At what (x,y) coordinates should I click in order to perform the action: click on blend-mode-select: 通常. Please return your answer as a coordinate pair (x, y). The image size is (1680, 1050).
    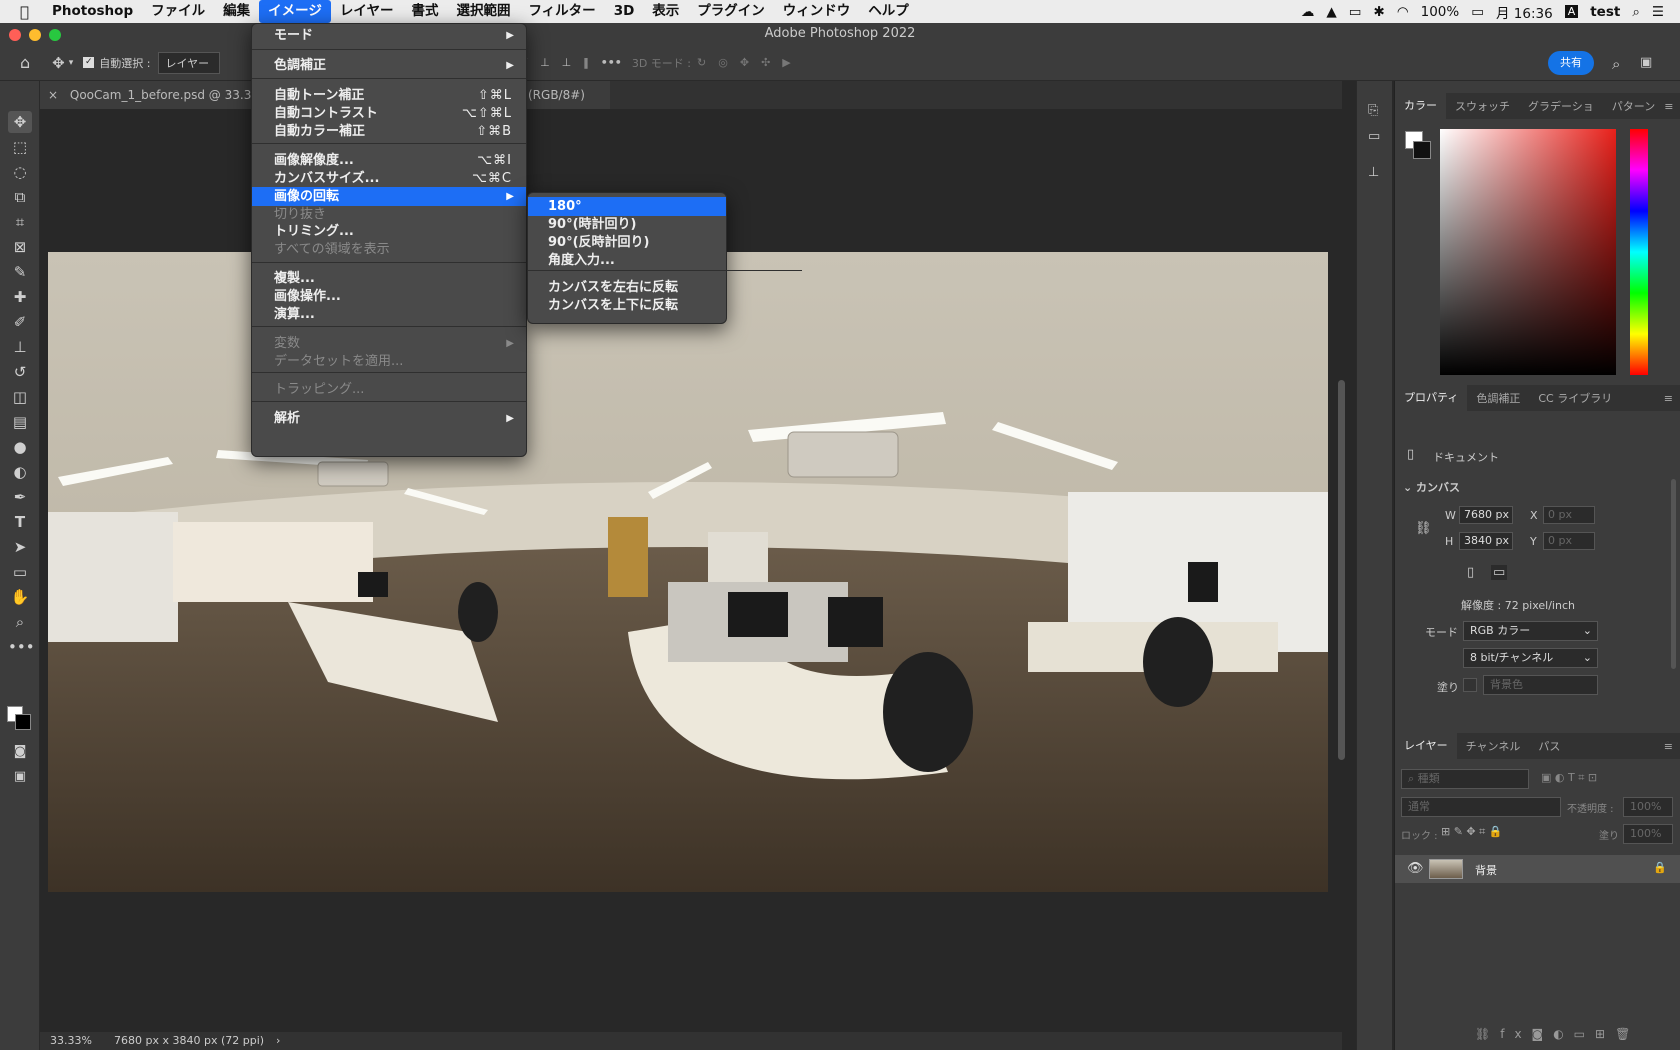
    Looking at the image, I should click on (1481, 807).